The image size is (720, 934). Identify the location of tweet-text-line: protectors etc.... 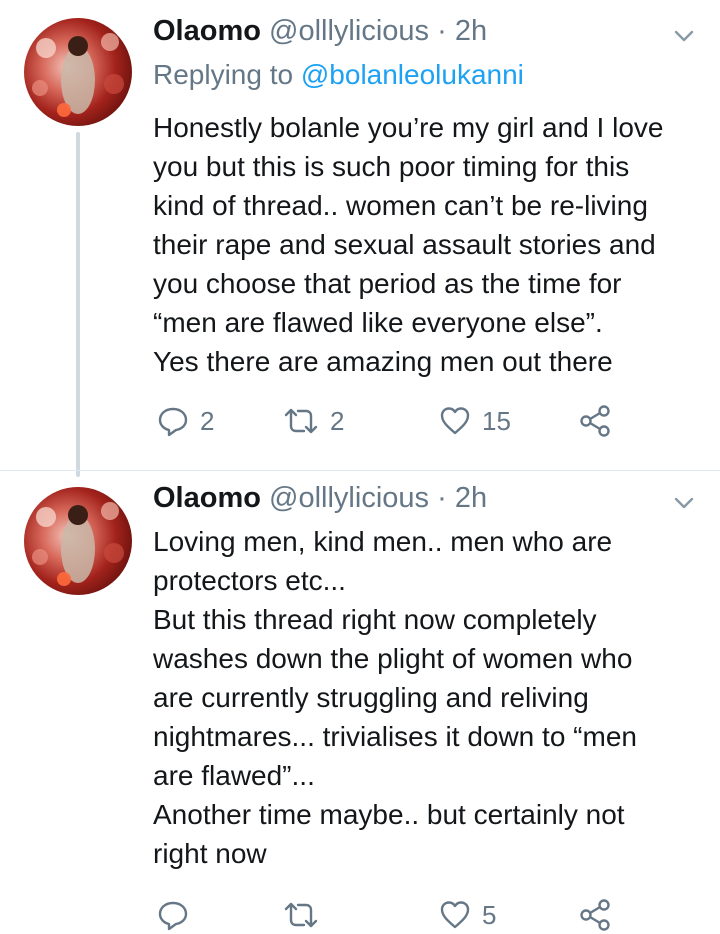
(249, 580).